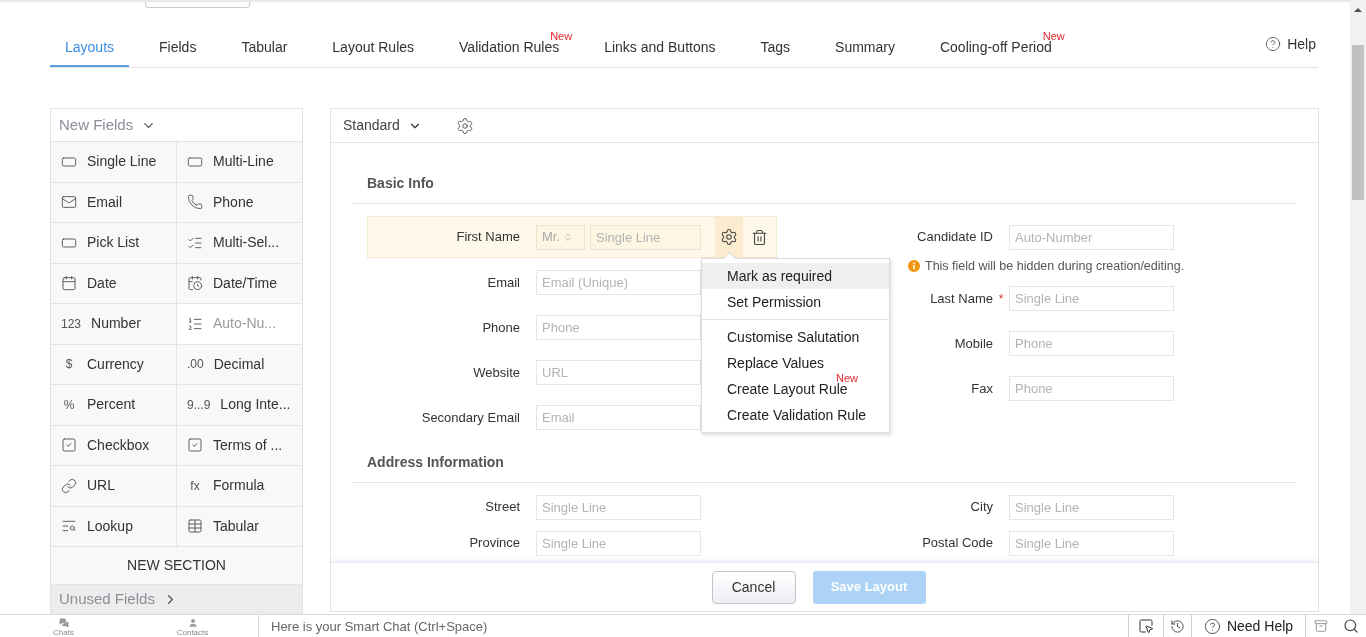 This screenshot has height=637, width=1366. I want to click on field-type-item: Phone, so click(239, 202).